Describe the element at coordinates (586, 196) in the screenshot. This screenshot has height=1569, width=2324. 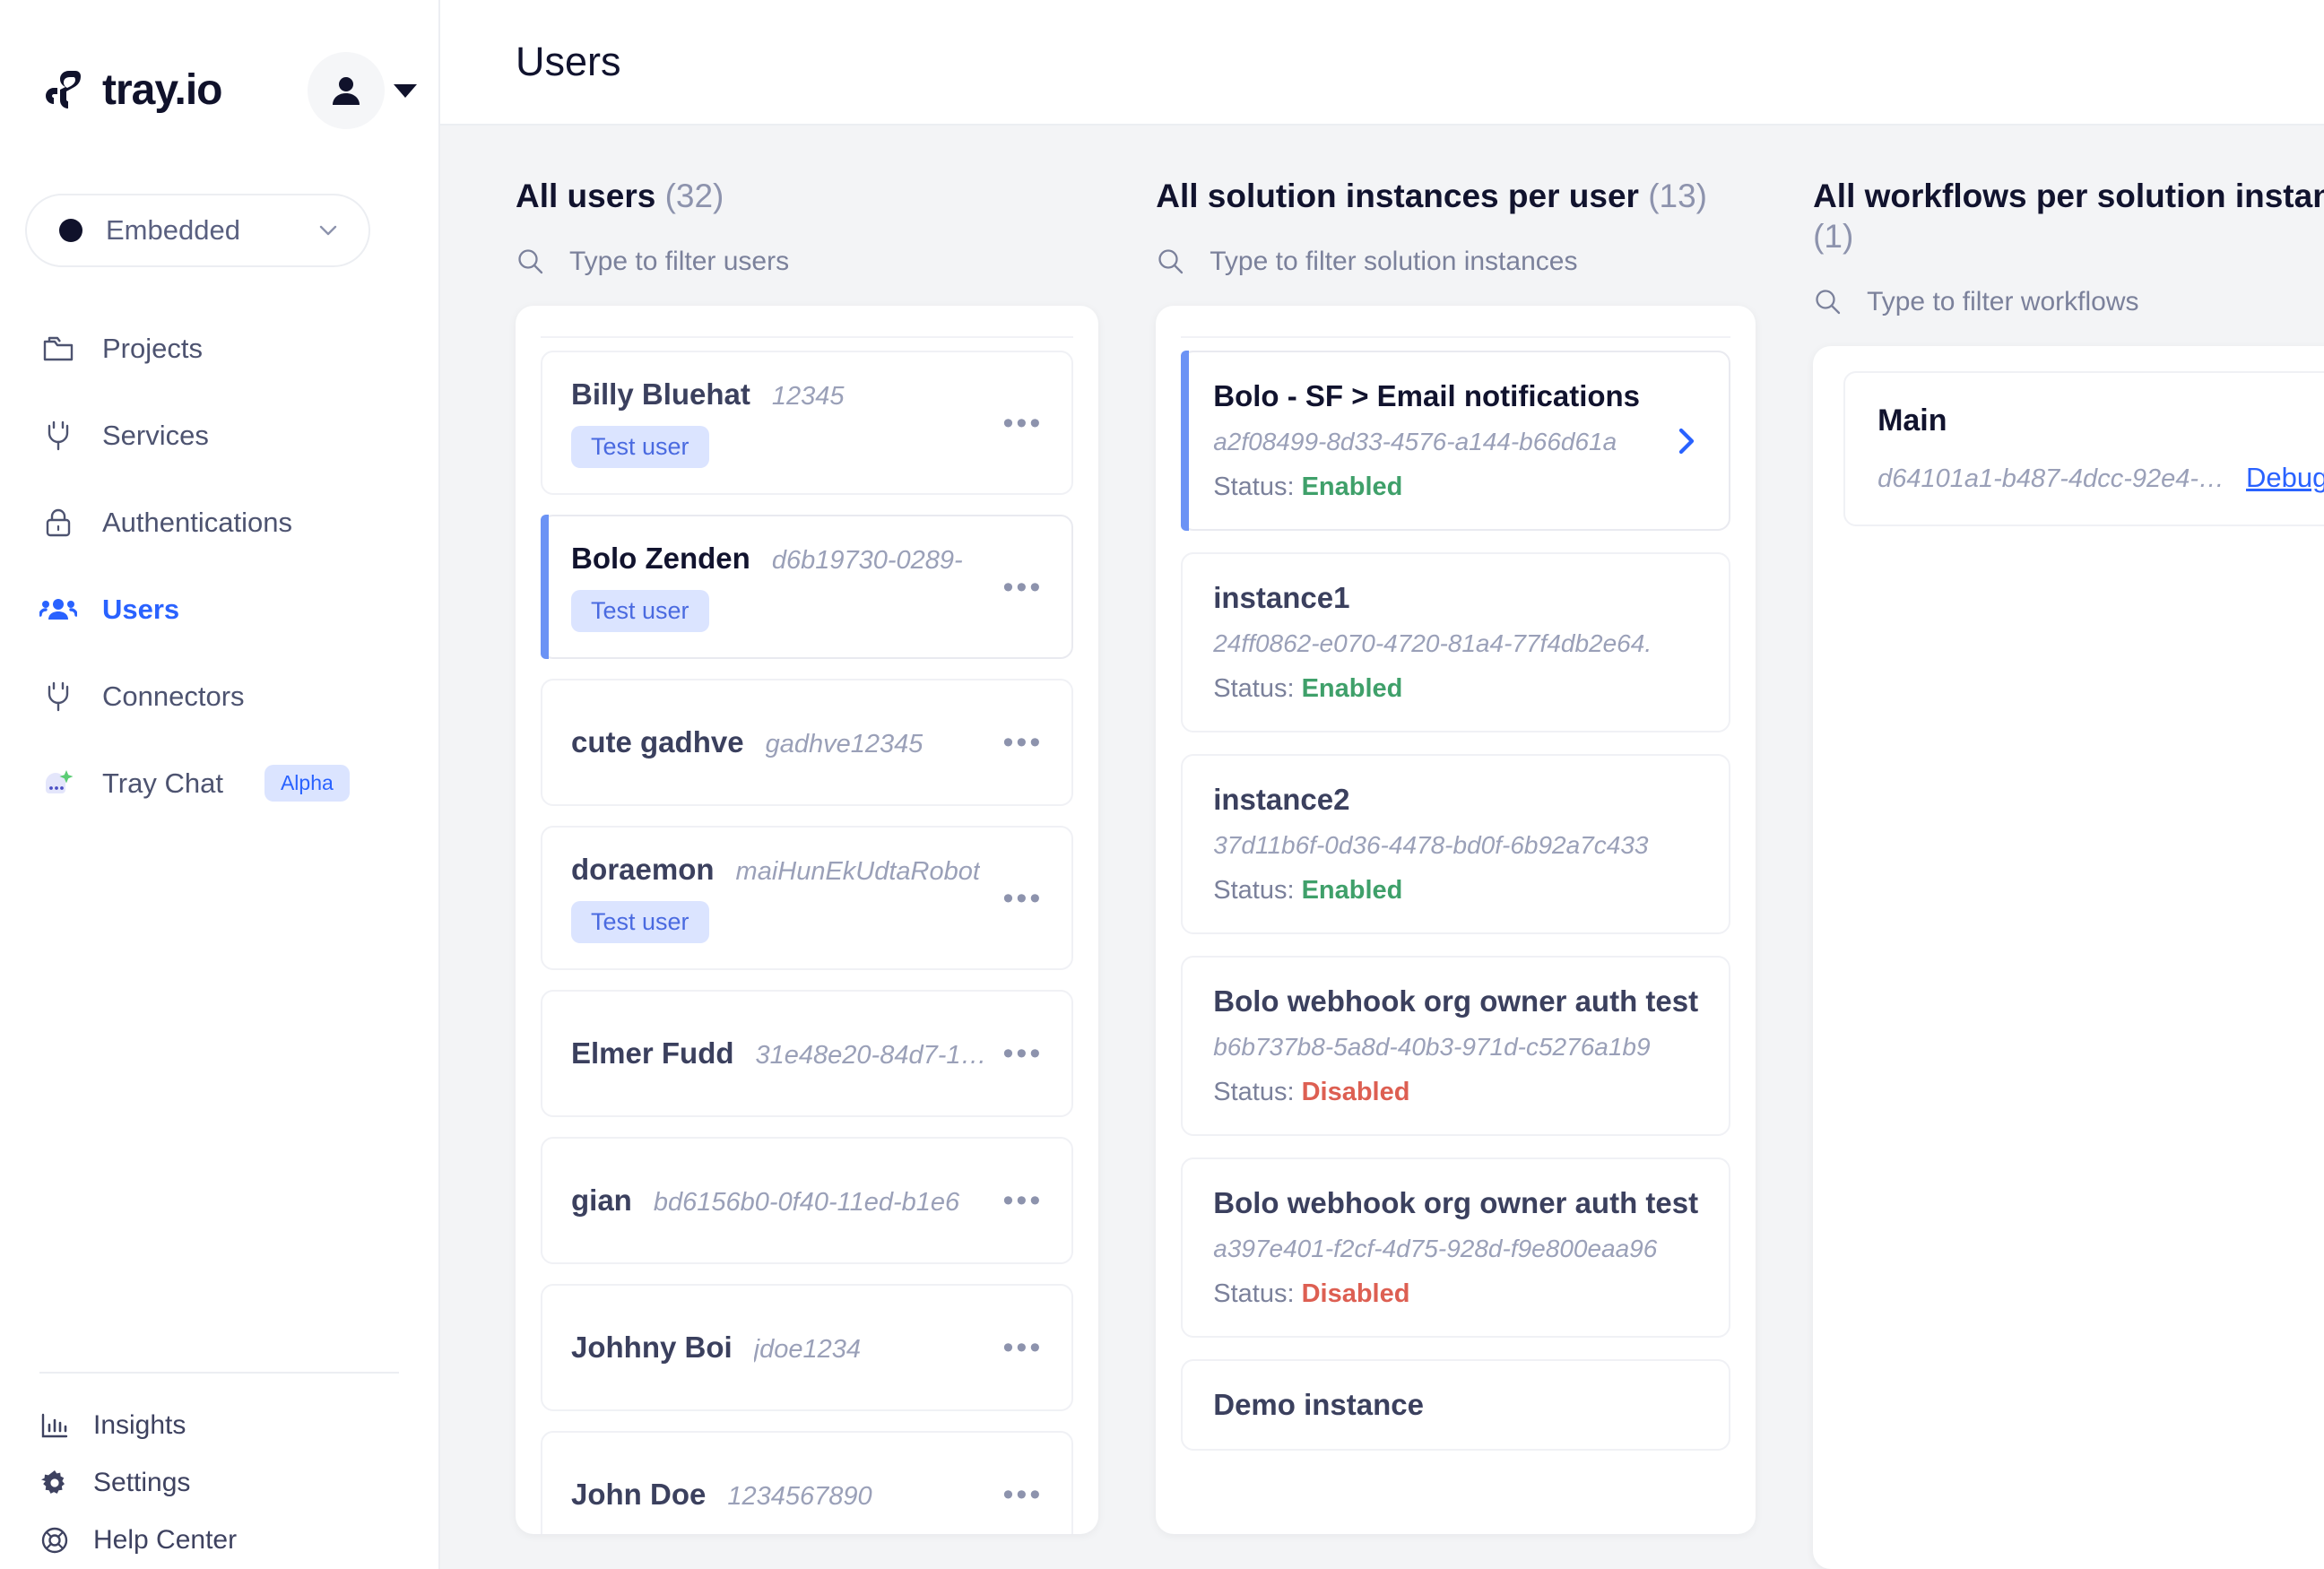
I see `users-column-title: All users` at that location.